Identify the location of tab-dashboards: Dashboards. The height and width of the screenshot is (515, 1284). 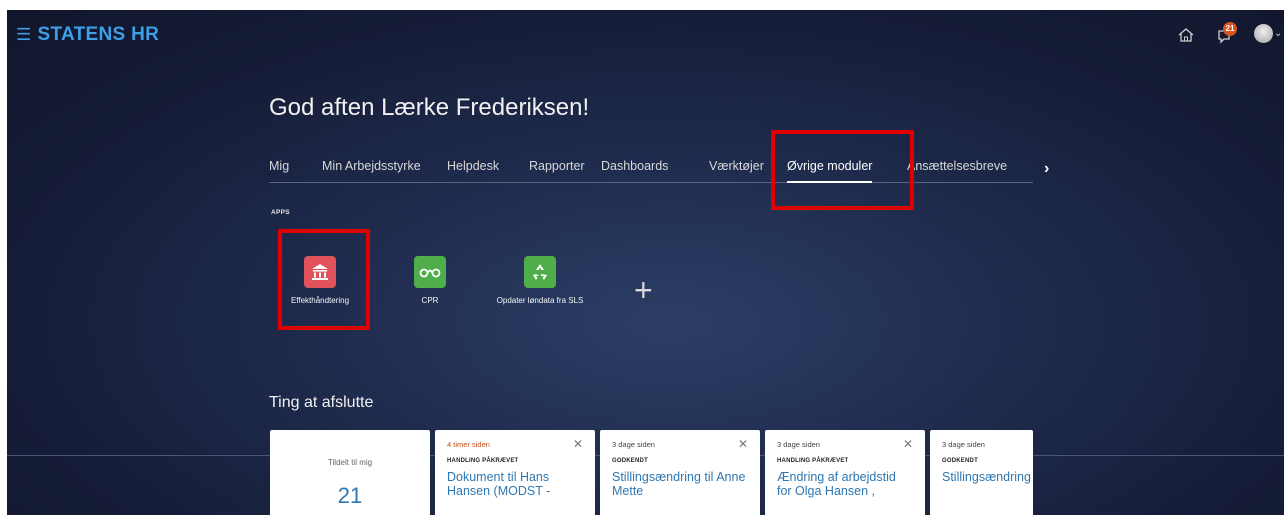
(634, 166).